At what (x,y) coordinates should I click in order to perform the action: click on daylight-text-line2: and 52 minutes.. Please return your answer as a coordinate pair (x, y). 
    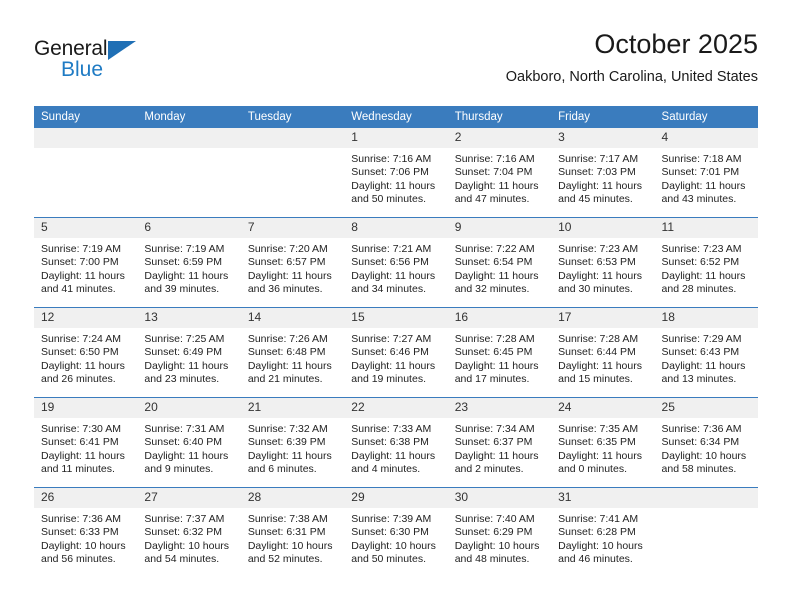
    Looking at the image, I should click on (285, 559).